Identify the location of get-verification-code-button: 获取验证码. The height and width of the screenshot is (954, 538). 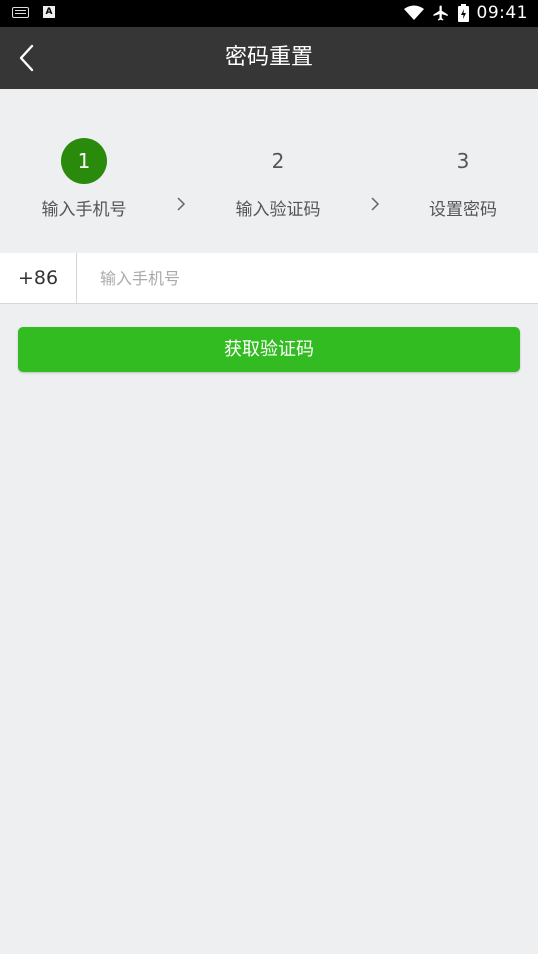
(269, 349).